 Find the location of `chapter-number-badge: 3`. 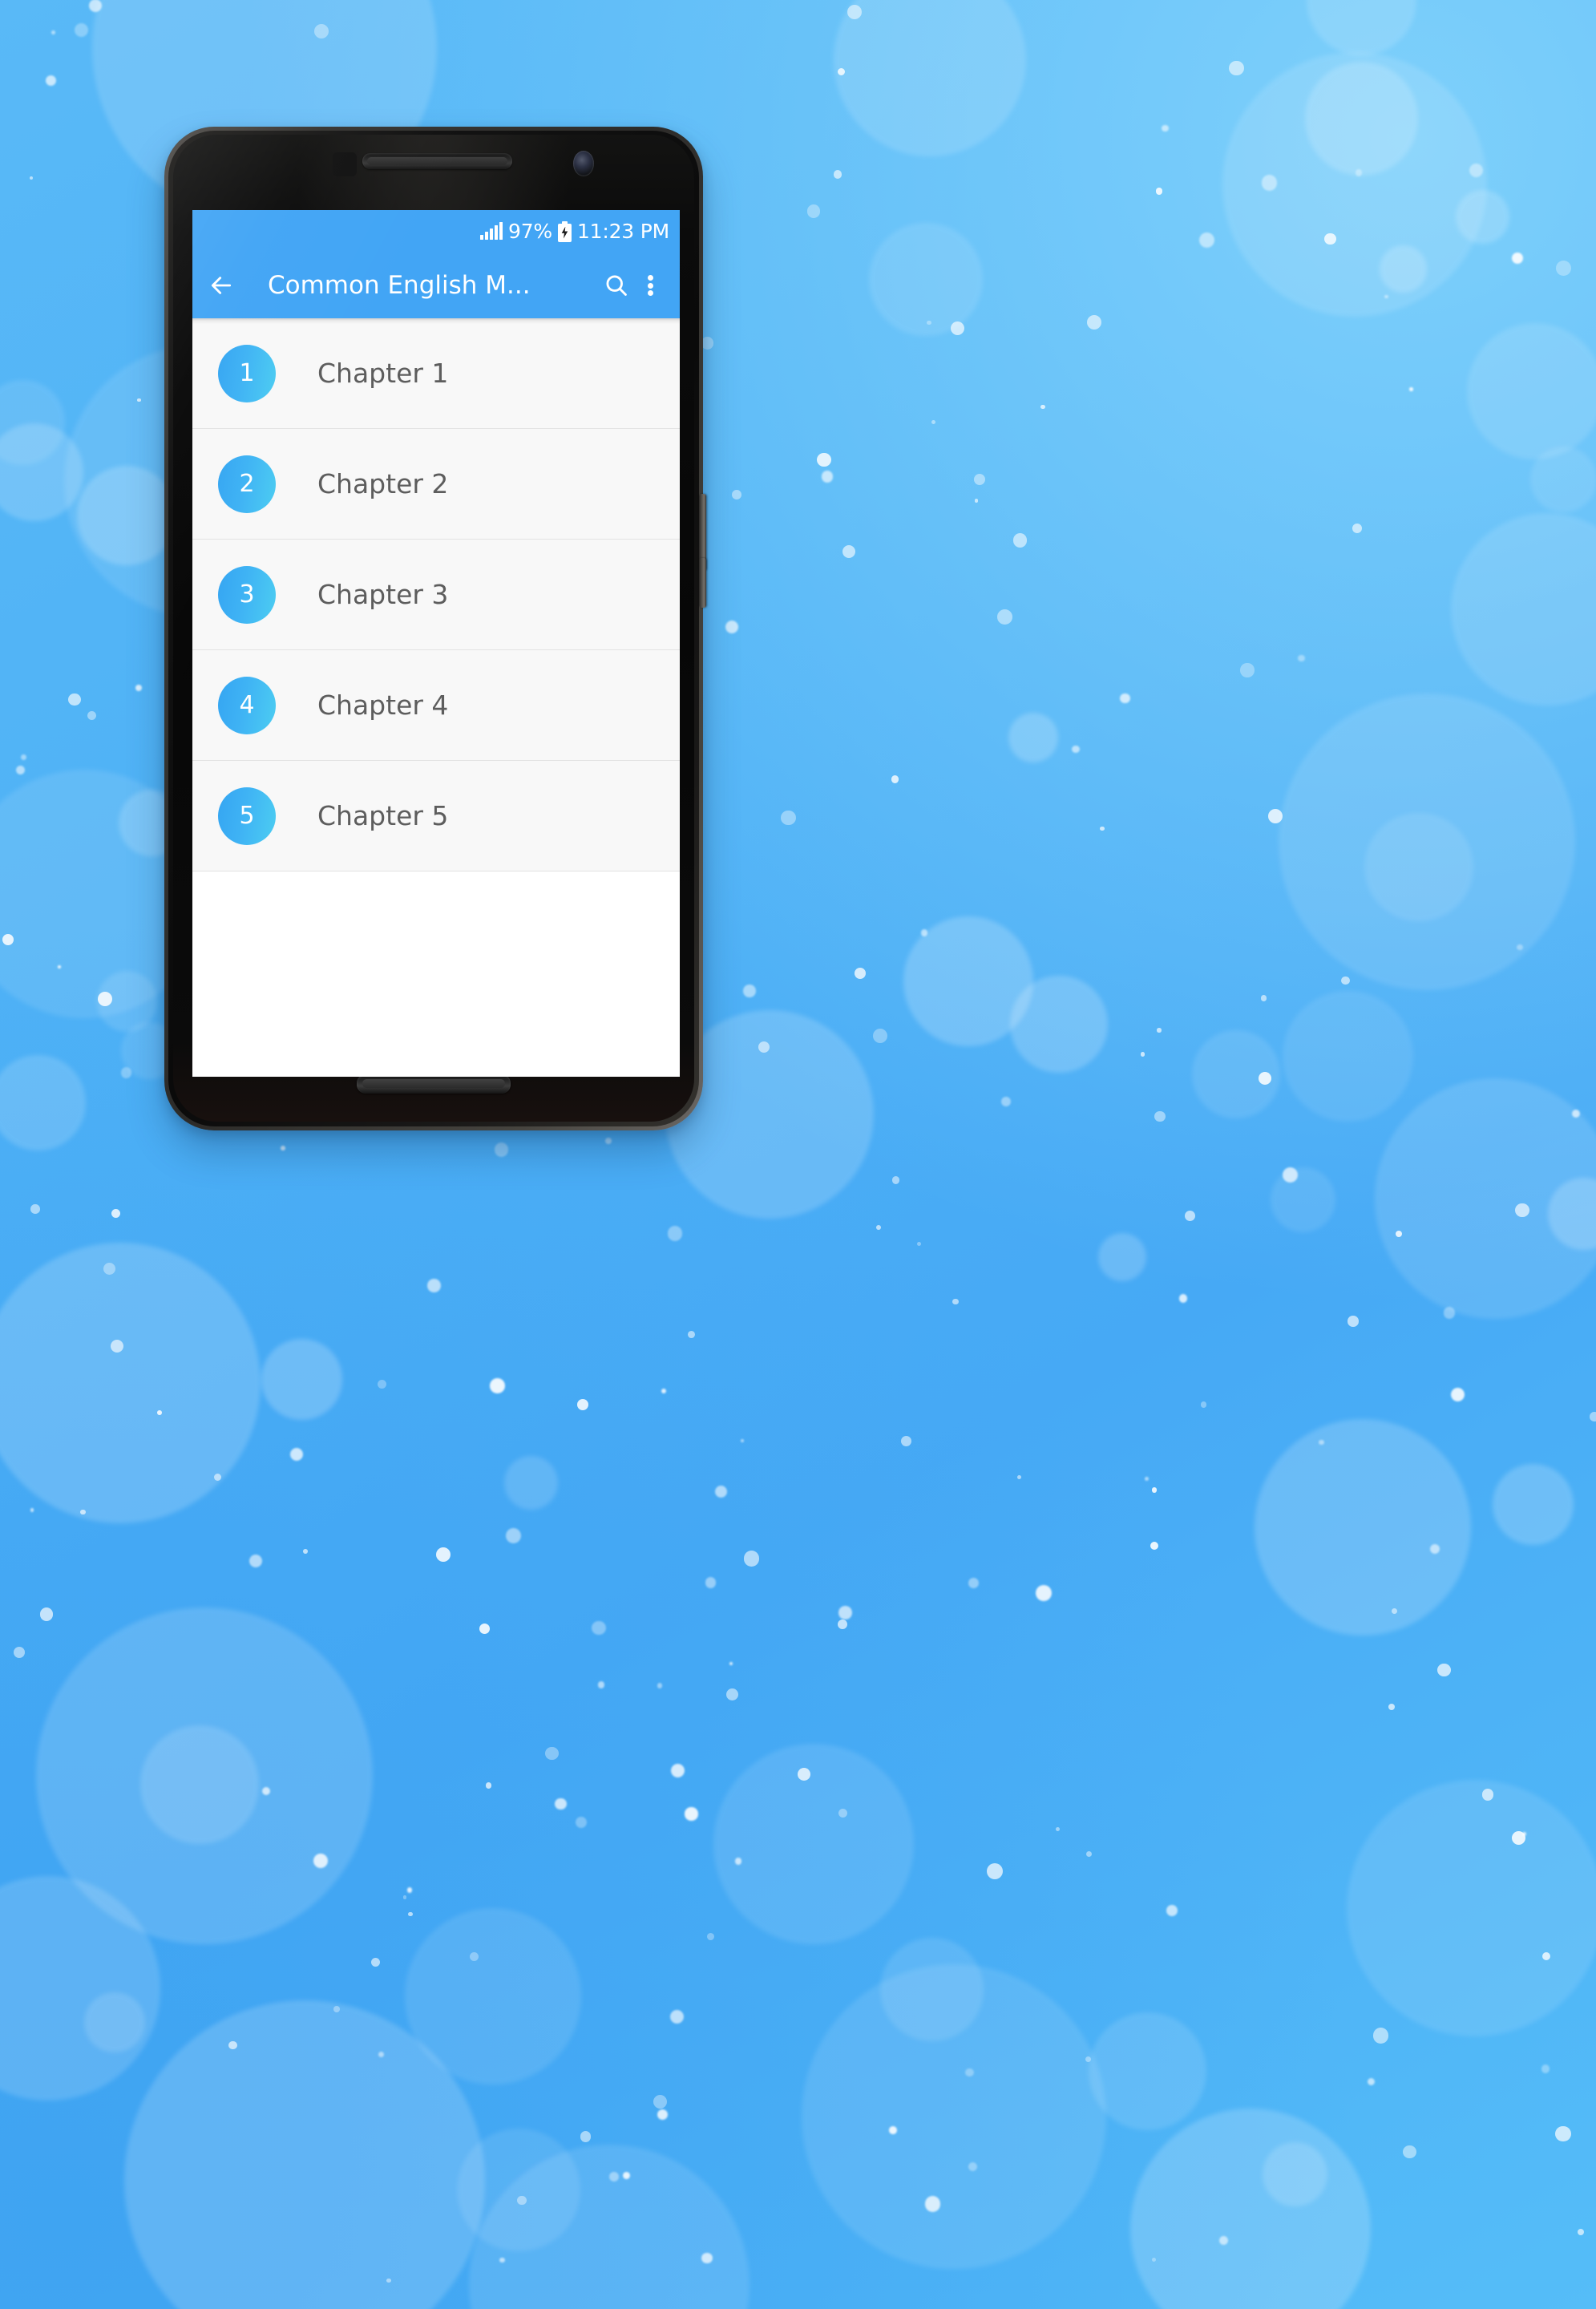

chapter-number-badge: 3 is located at coordinates (247, 594).